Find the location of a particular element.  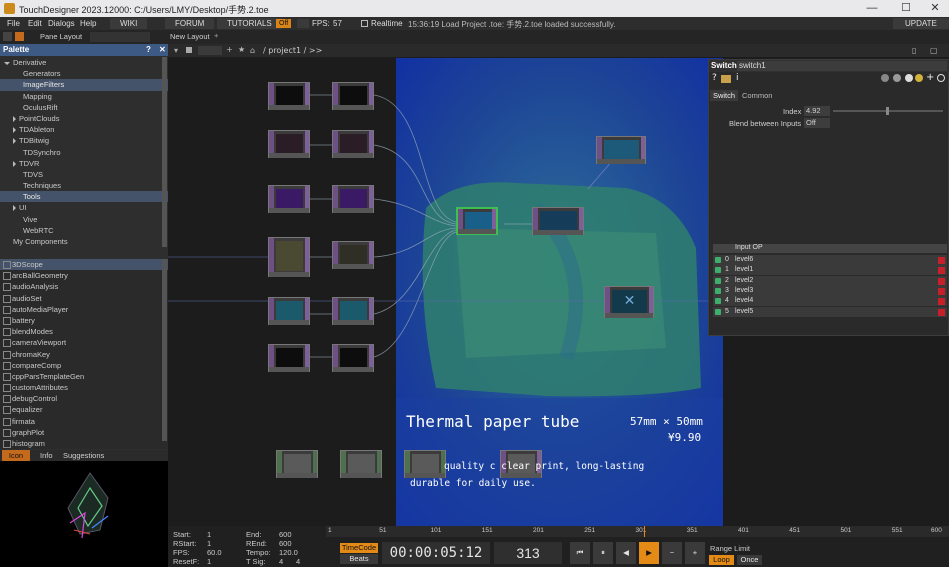

node-moviefilein2 is located at coordinates (289, 144).